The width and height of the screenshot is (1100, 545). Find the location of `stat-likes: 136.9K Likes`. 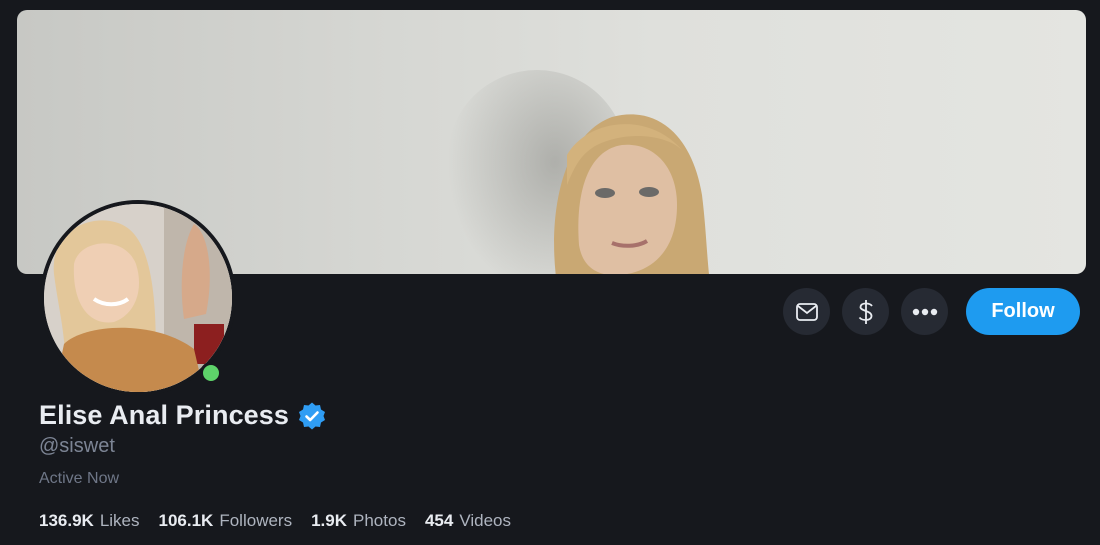

stat-likes: 136.9K Likes is located at coordinates (89, 521).